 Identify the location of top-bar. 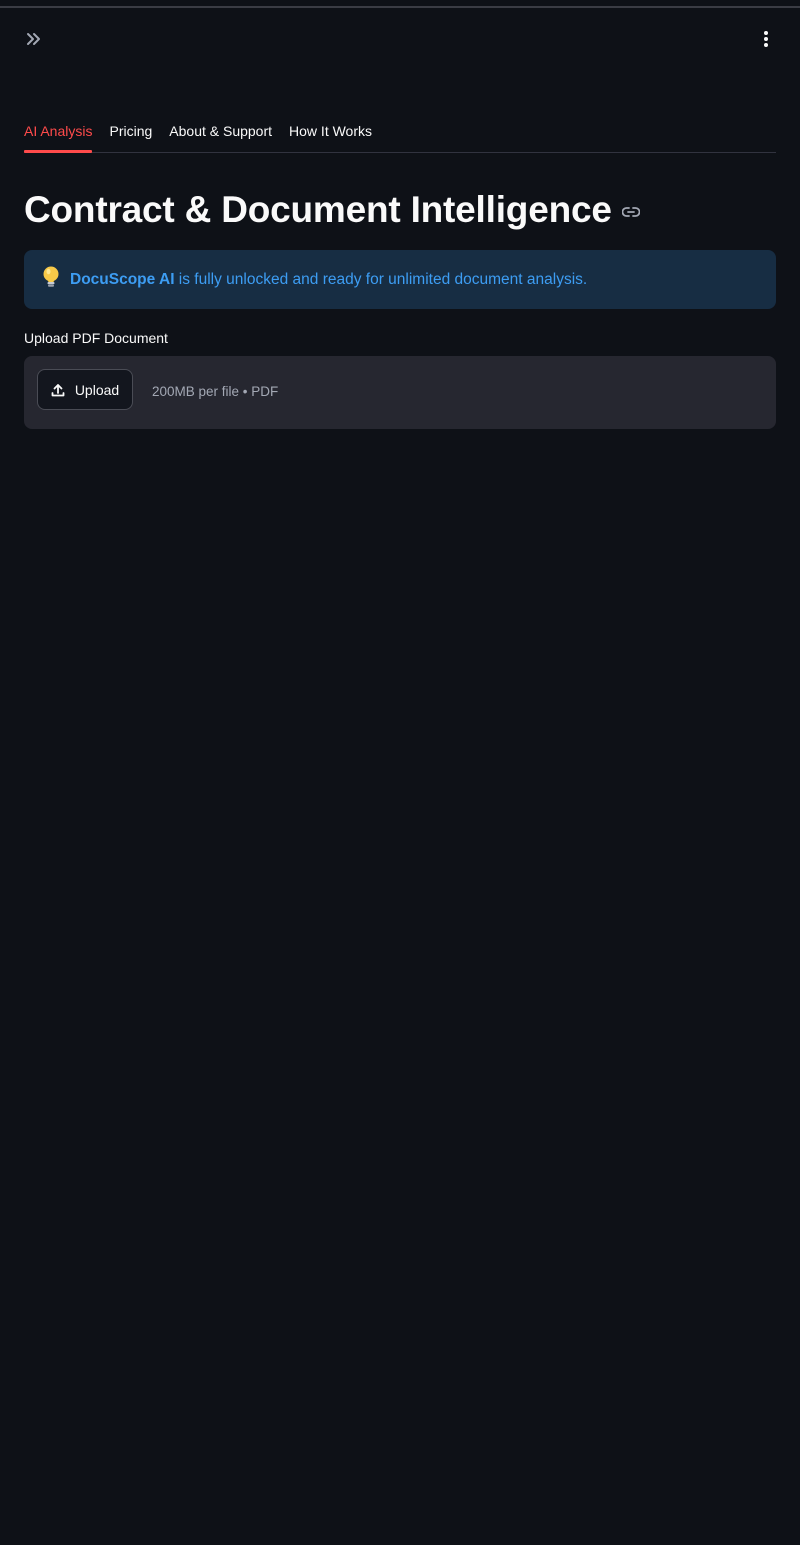
(400, 38).